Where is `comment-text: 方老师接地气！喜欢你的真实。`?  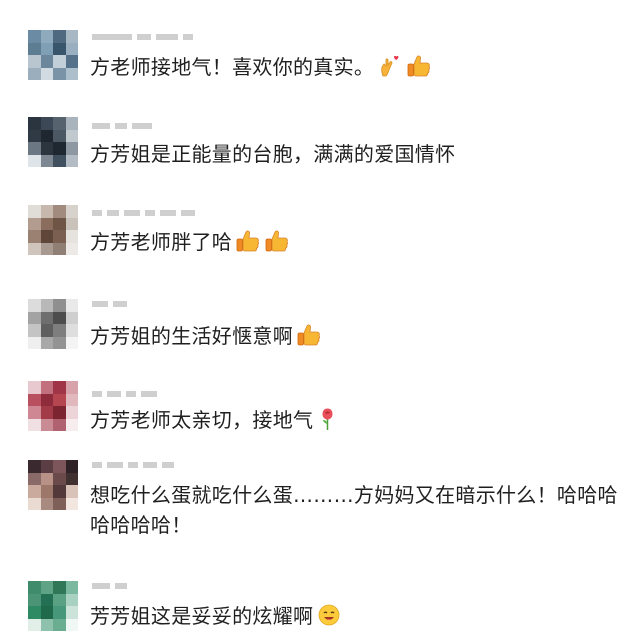 comment-text: 方老师接地气！喜欢你的真实。 is located at coordinates (354, 67).